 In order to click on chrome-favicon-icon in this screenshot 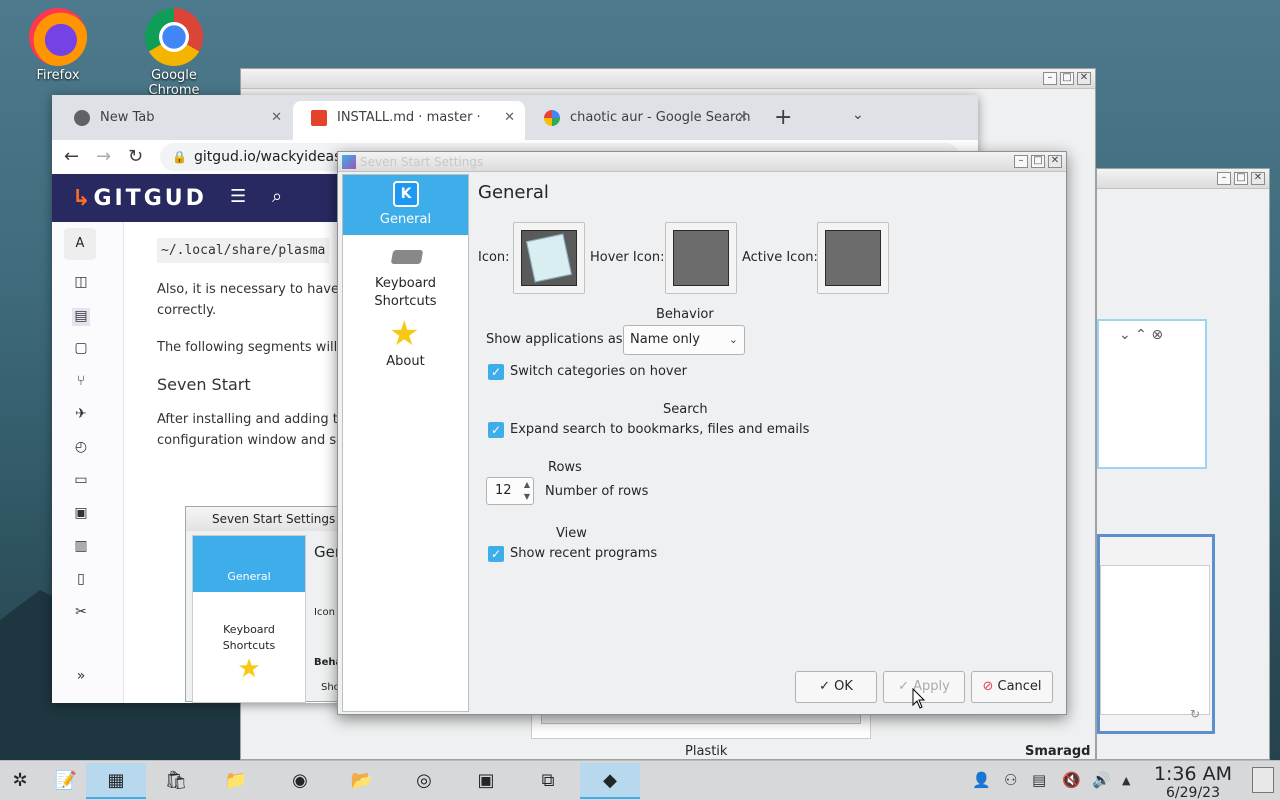, I will do `click(82, 118)`.